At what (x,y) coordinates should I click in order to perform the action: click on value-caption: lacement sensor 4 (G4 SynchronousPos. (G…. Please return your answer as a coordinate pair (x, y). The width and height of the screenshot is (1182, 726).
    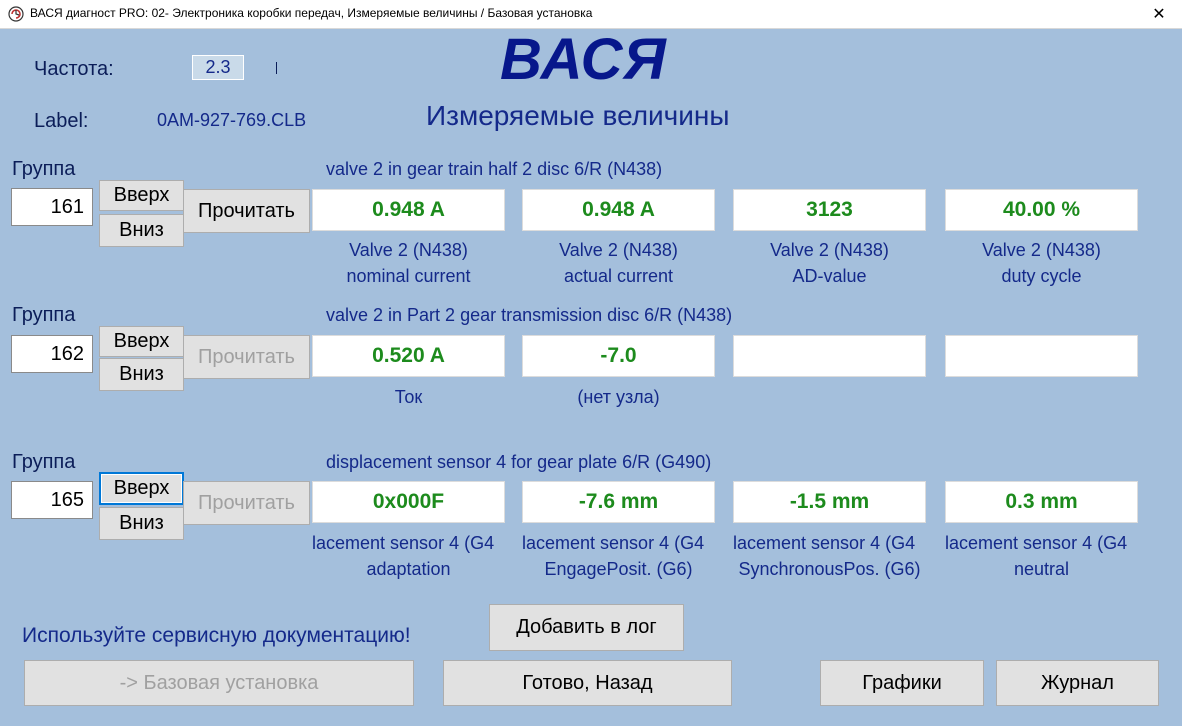
    Looking at the image, I should click on (829, 556).